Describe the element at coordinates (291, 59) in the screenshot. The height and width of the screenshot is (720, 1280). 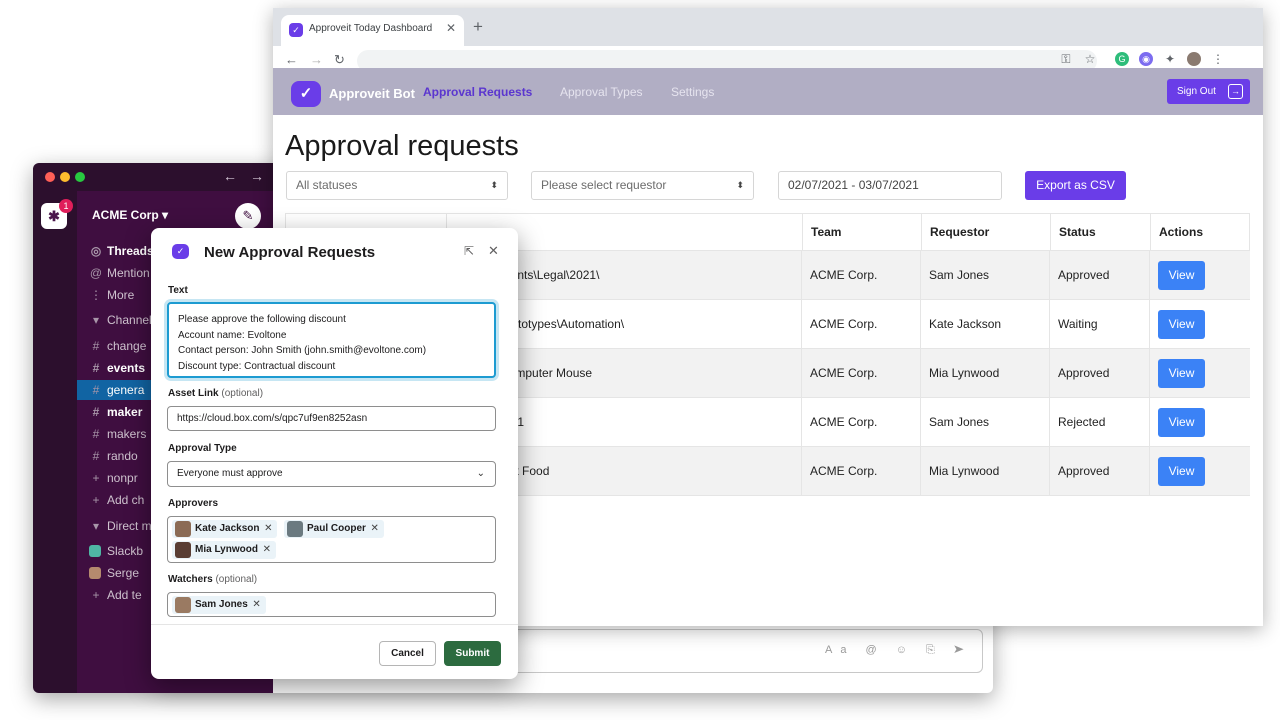
I see `back-icon: ←` at that location.